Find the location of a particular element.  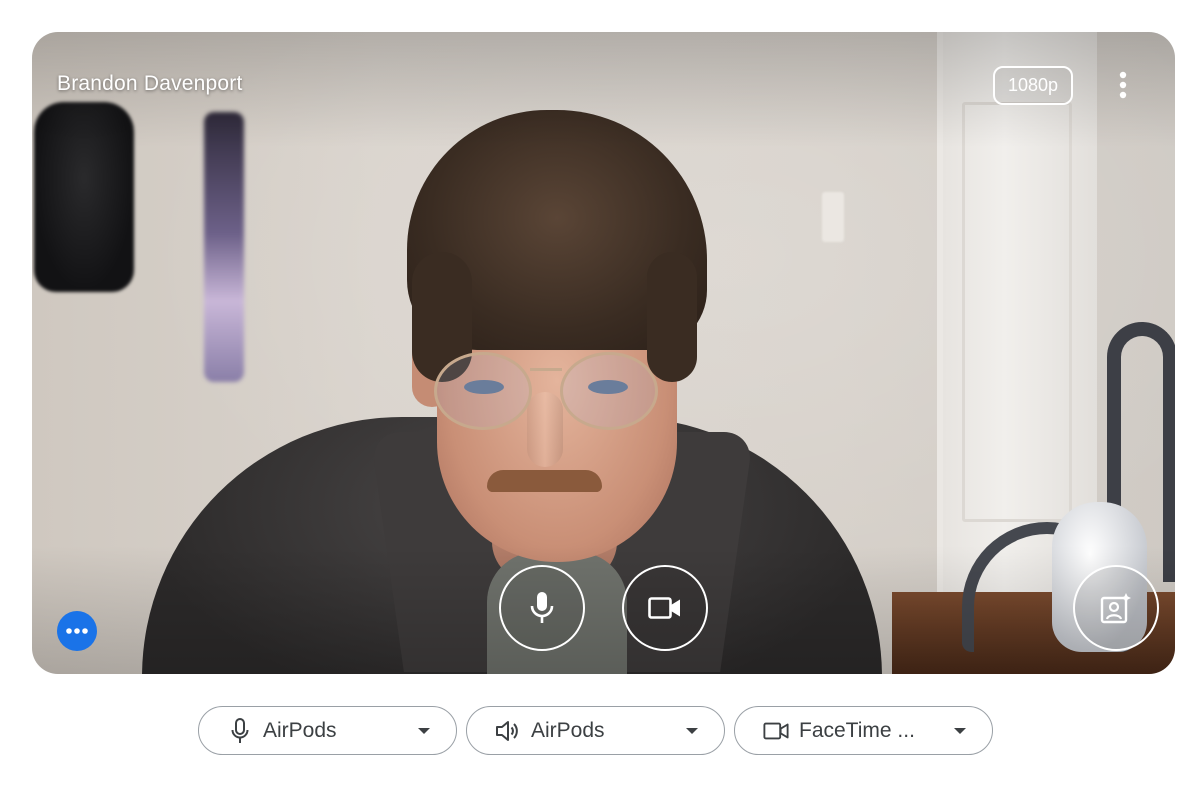

visual-effects-button is located at coordinates (1116, 608).